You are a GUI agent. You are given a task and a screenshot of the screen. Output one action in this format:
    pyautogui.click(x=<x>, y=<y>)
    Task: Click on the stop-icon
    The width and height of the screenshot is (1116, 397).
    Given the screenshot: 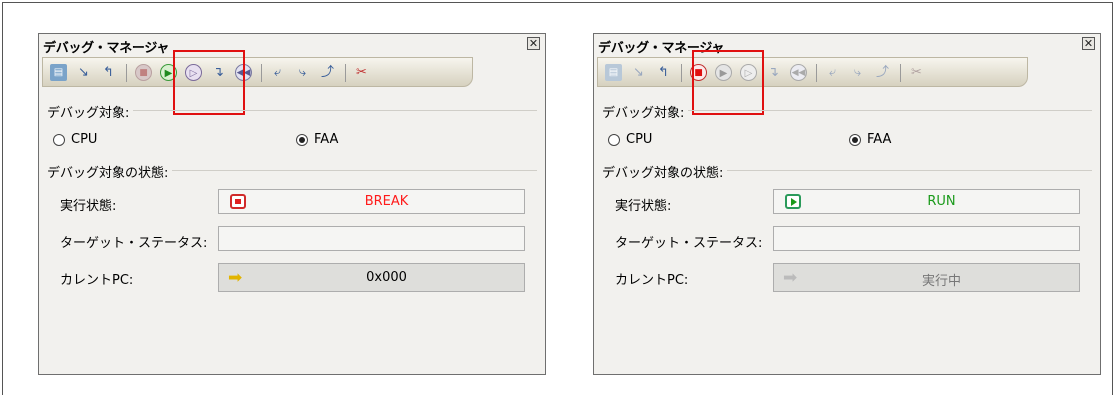 What is the action you would take?
    pyautogui.click(x=238, y=201)
    